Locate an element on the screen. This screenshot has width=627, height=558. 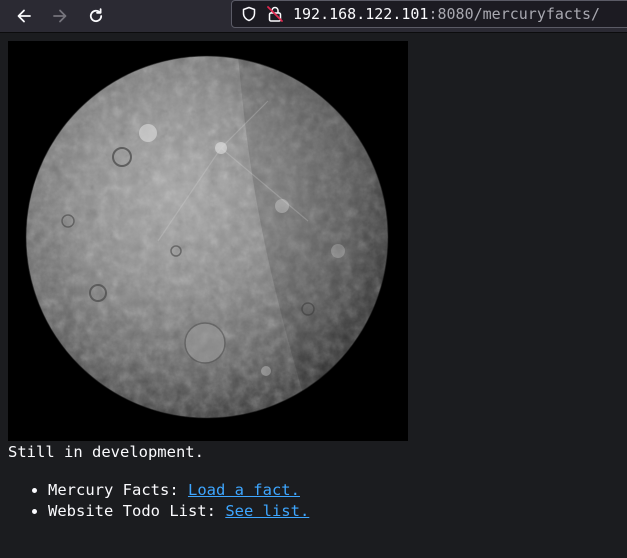
forward-arrow-icon is located at coordinates (60, 16).